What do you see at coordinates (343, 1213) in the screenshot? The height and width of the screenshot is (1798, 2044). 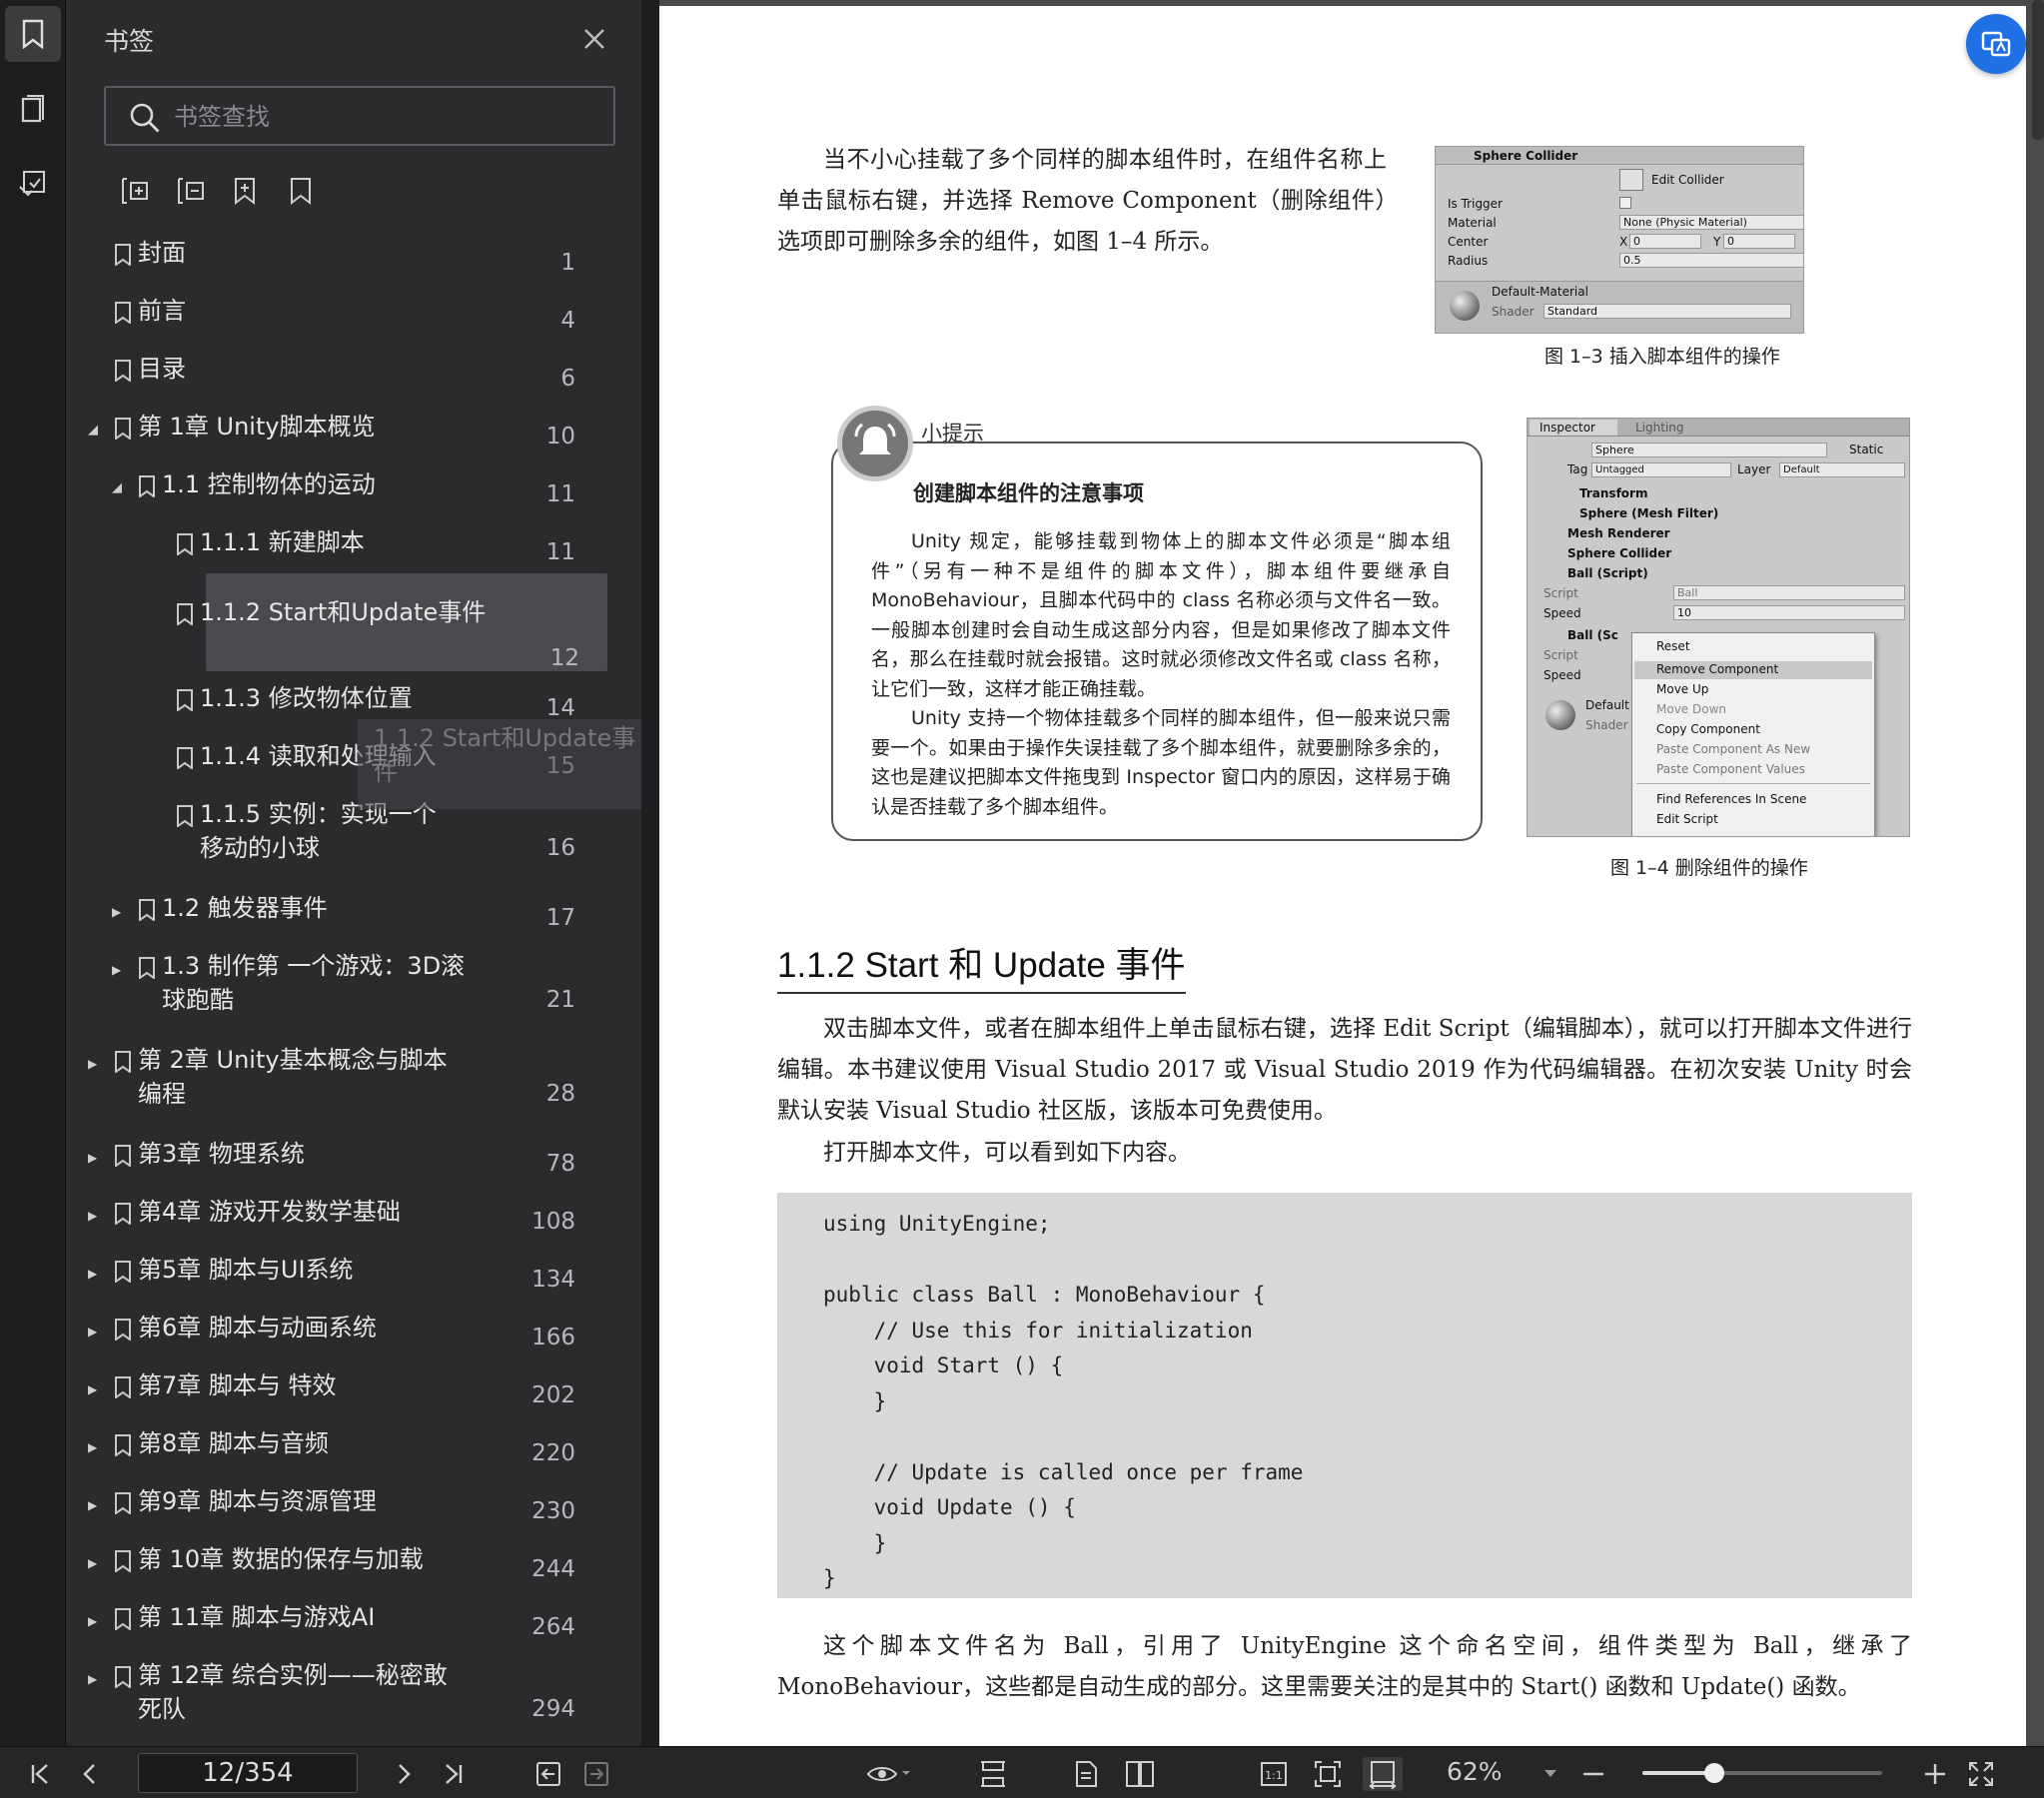 I see `bookmark-item: ▶ 第4章 游戏开发数学基础 108` at bounding box center [343, 1213].